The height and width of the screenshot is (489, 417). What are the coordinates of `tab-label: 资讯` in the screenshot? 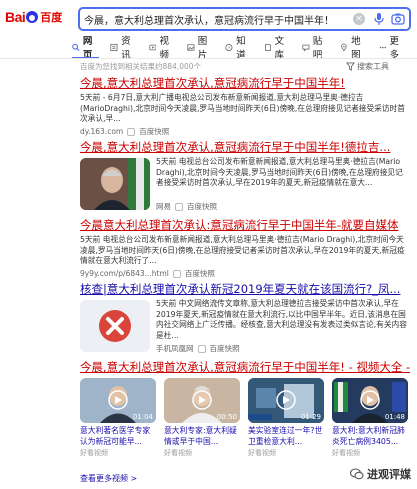 It's located at (126, 48).